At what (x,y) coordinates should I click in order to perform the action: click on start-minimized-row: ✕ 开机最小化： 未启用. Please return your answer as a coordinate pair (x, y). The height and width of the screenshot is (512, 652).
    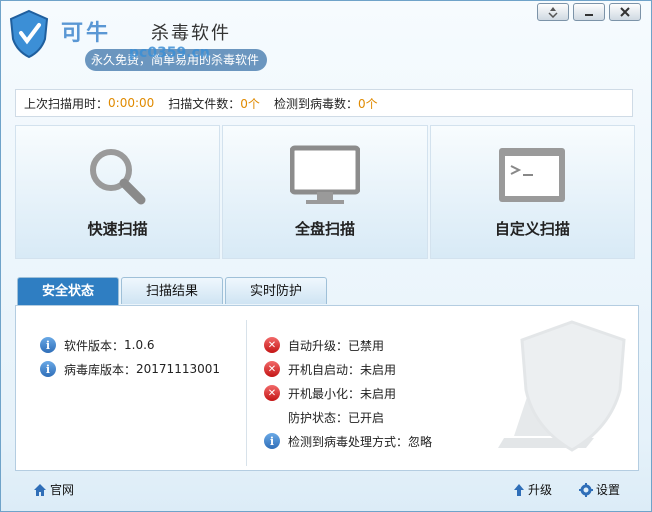
    Looking at the image, I should click on (330, 393).